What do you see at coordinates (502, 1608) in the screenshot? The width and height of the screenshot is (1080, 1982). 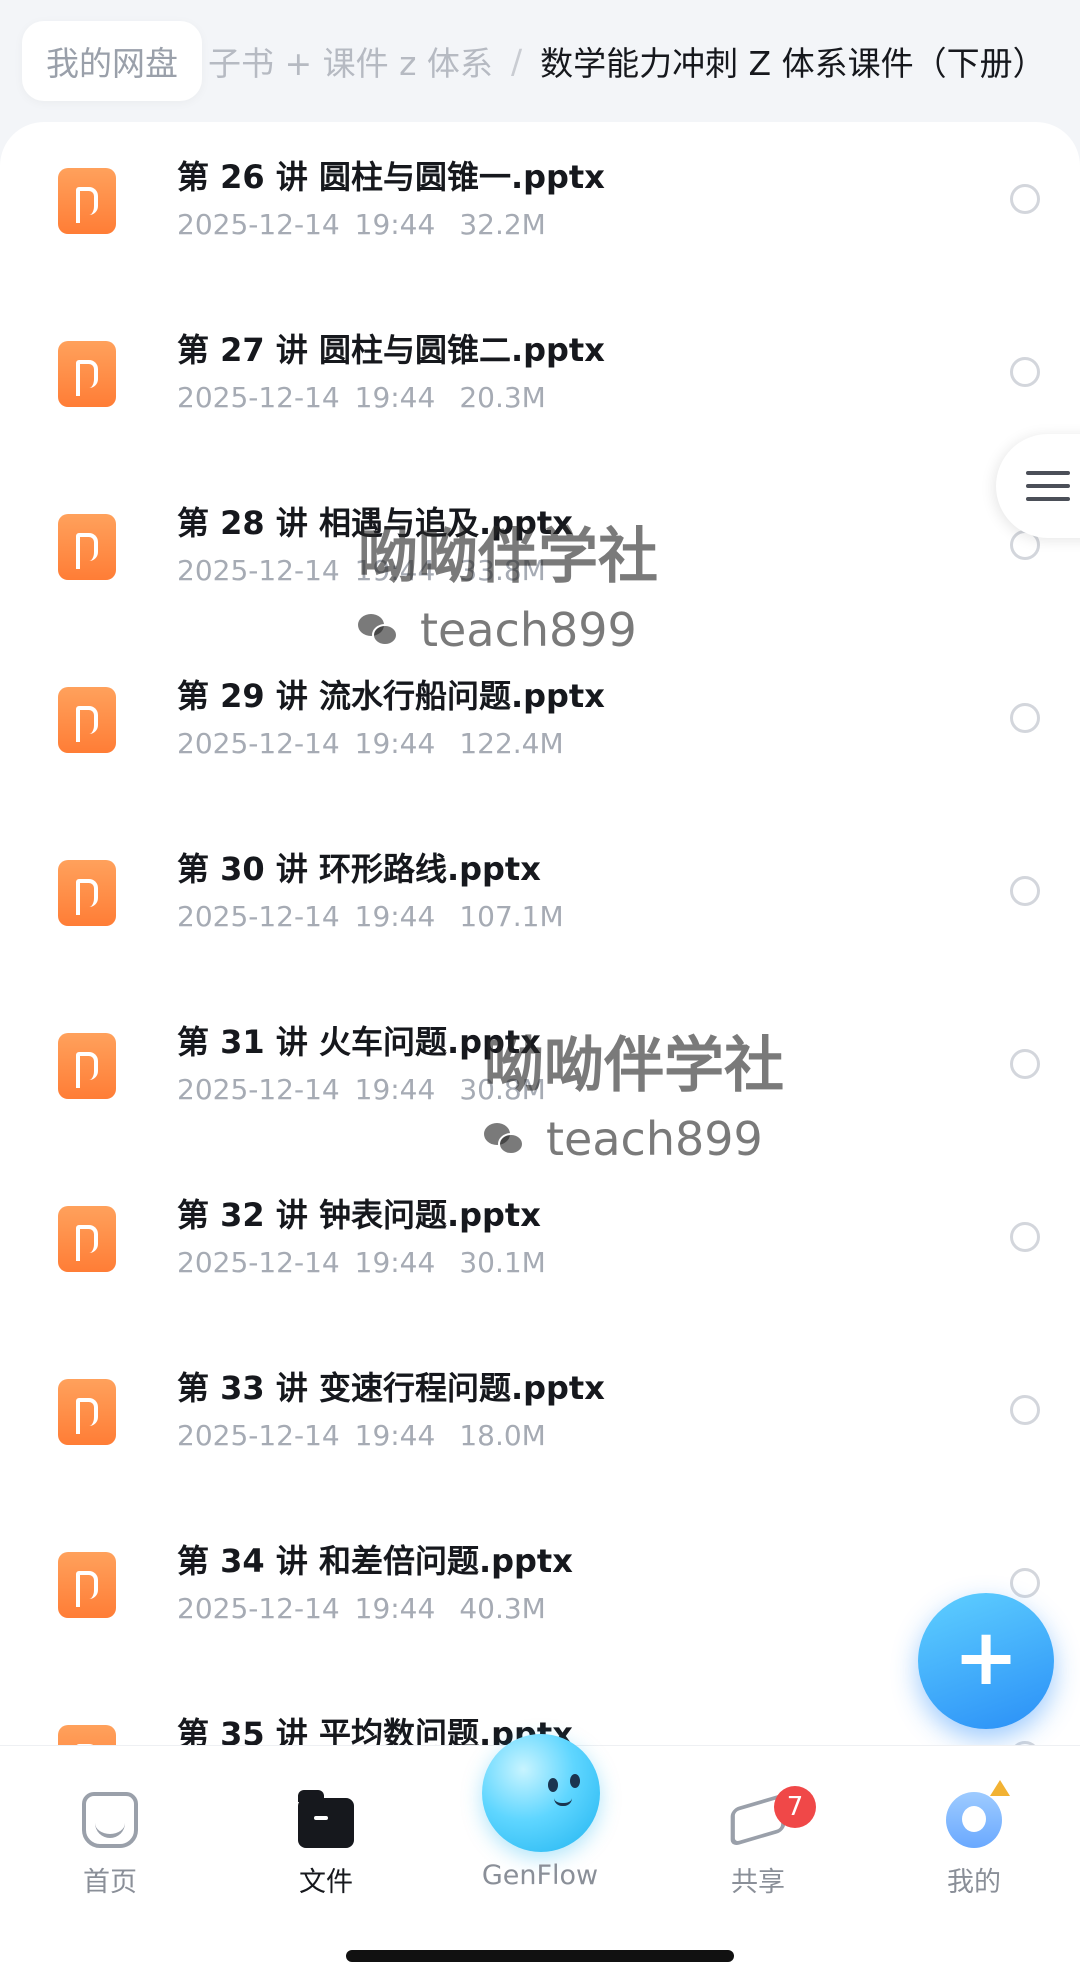 I see `file-size: 40.3M` at bounding box center [502, 1608].